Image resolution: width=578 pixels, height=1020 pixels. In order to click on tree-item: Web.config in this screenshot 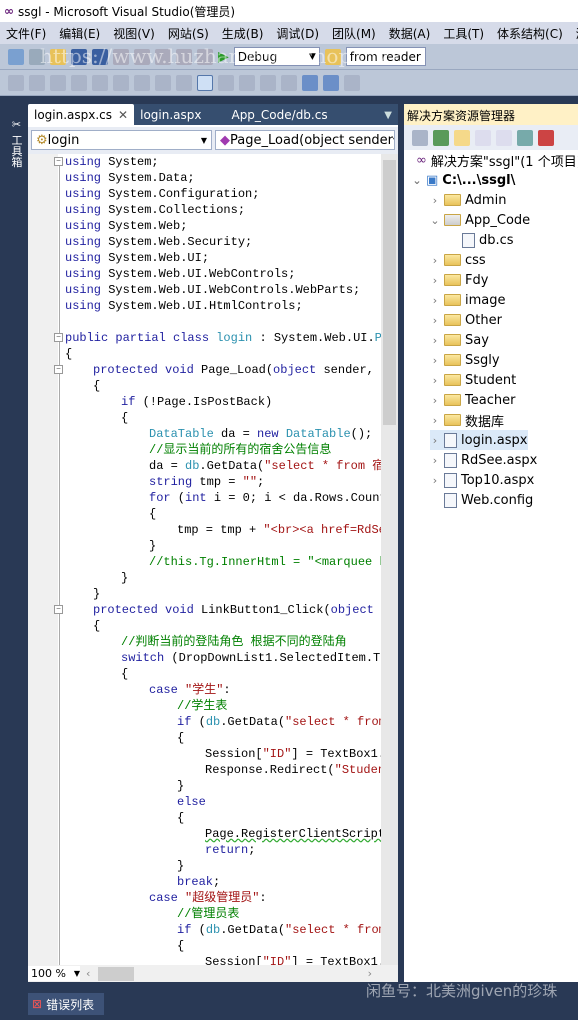, I will do `click(481, 500)`.